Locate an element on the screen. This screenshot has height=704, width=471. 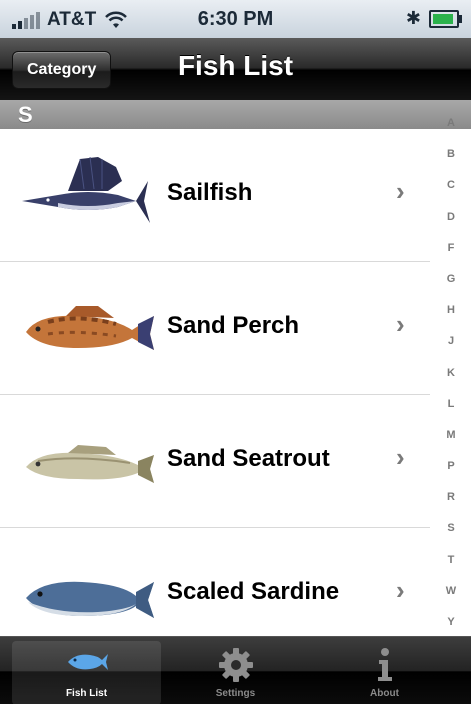
tab-label: About is located at coordinates (384, 693).